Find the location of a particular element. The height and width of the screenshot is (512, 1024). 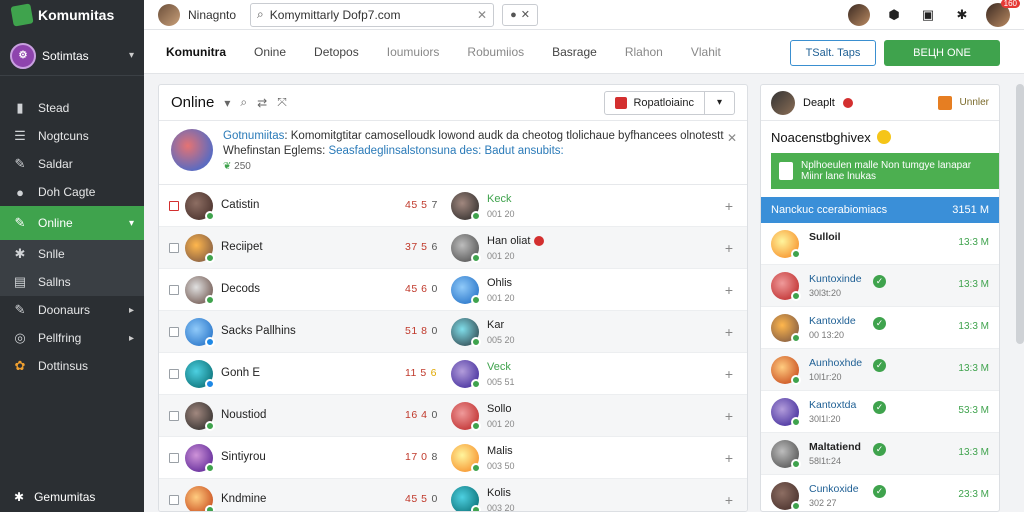

member-name: Reciipet is located at coordinates (242, 247).